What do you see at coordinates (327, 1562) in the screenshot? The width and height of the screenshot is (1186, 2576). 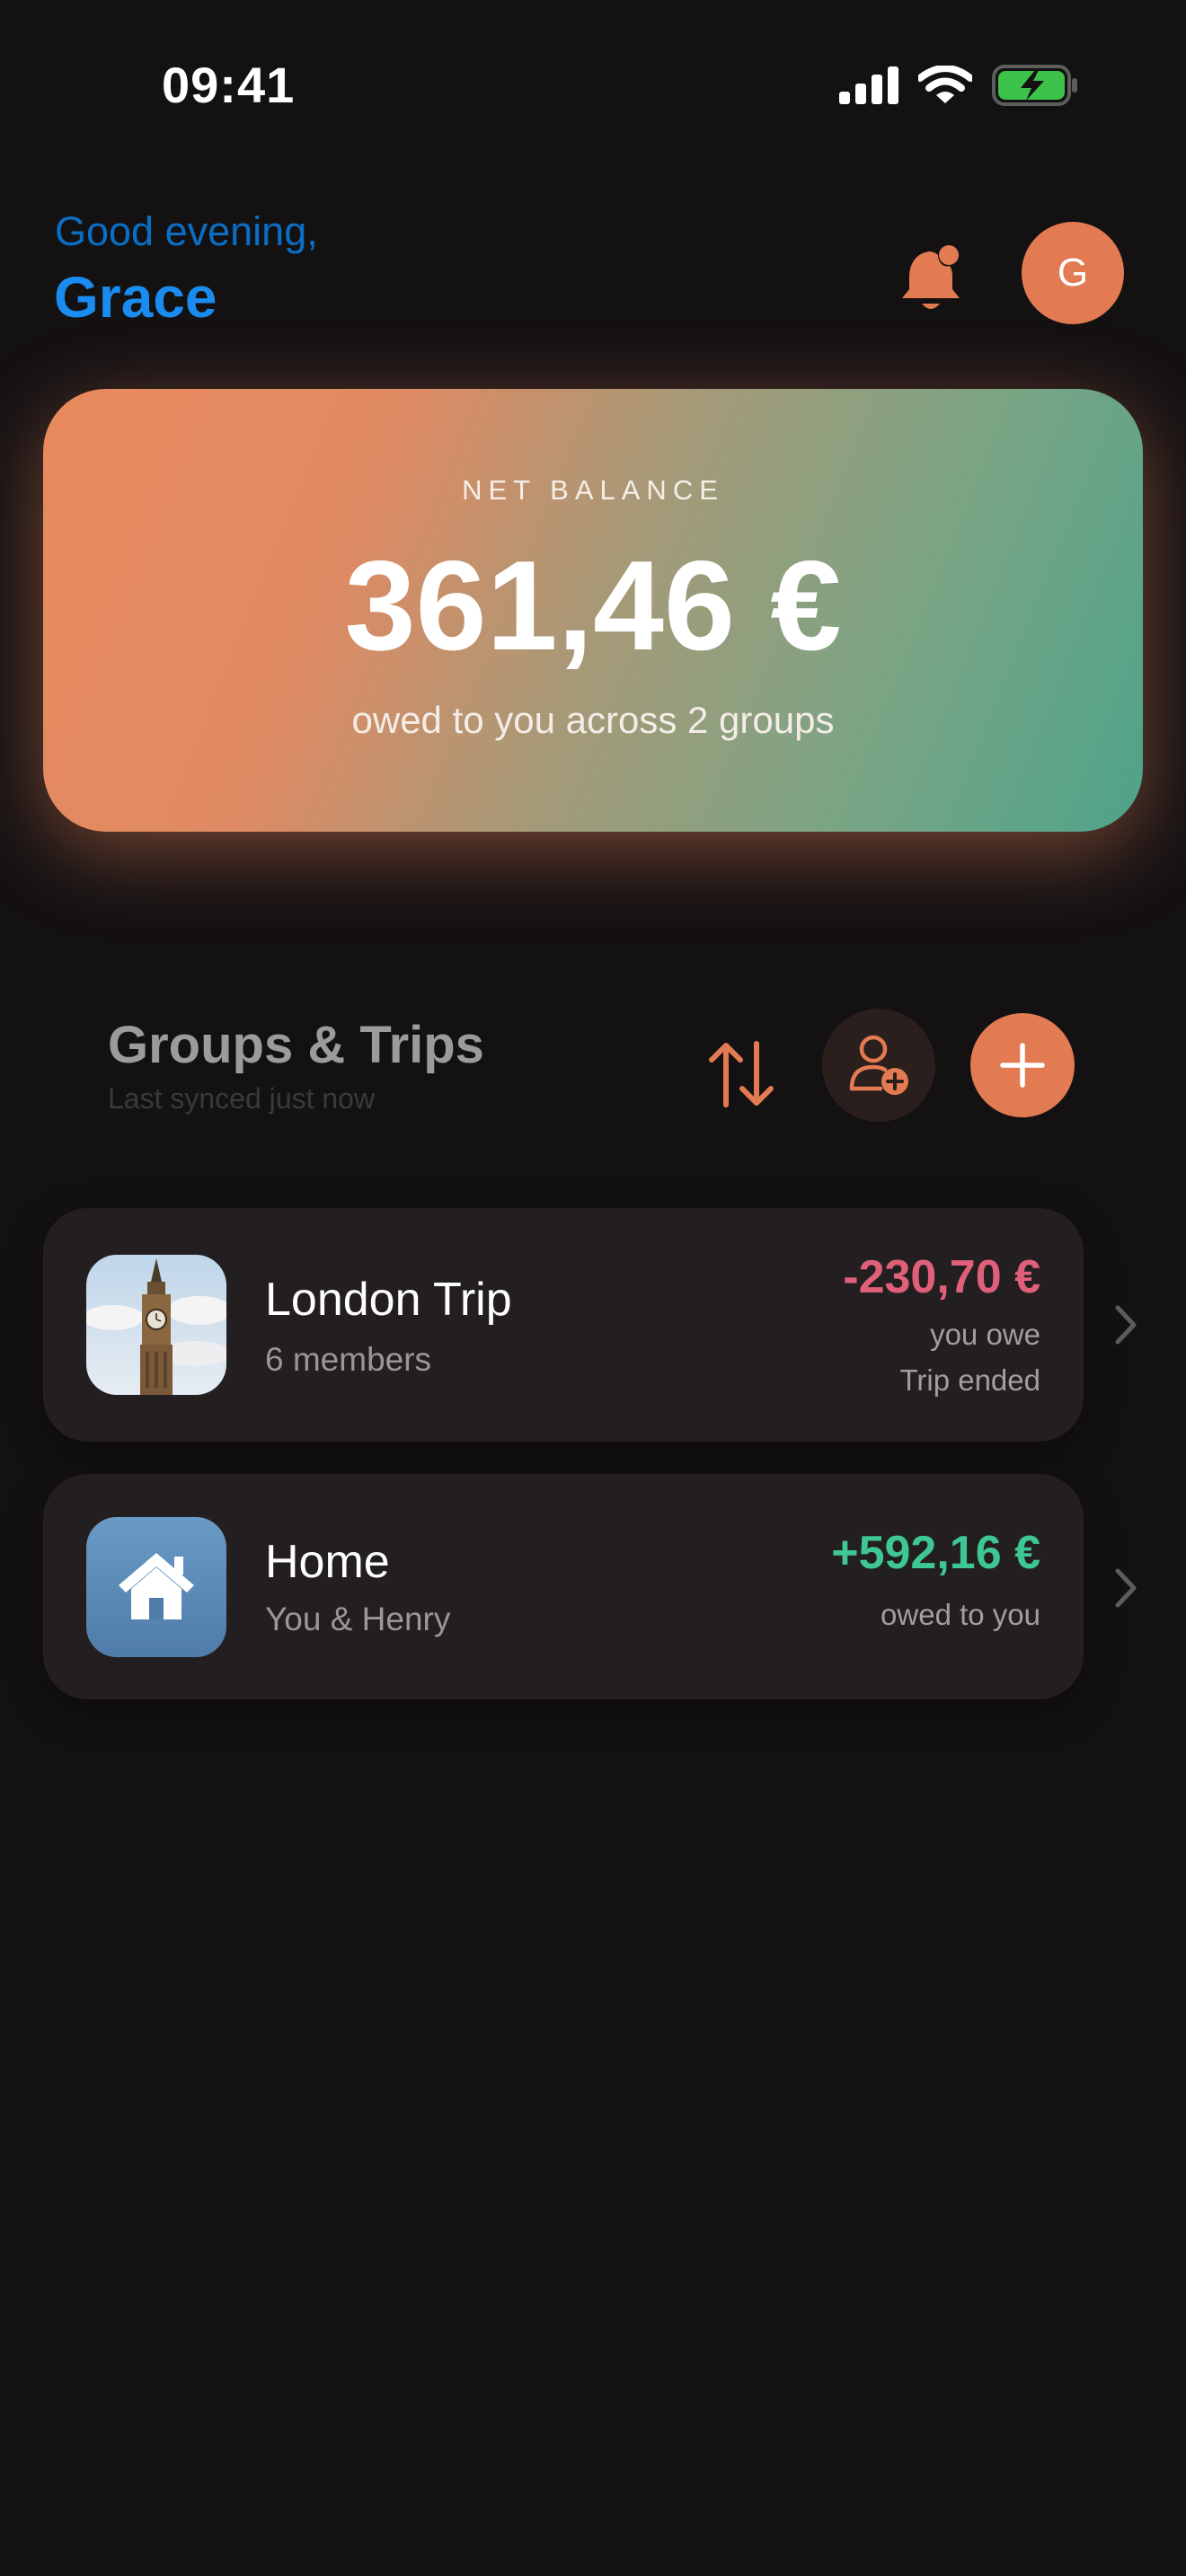 I see `group-name: Home` at bounding box center [327, 1562].